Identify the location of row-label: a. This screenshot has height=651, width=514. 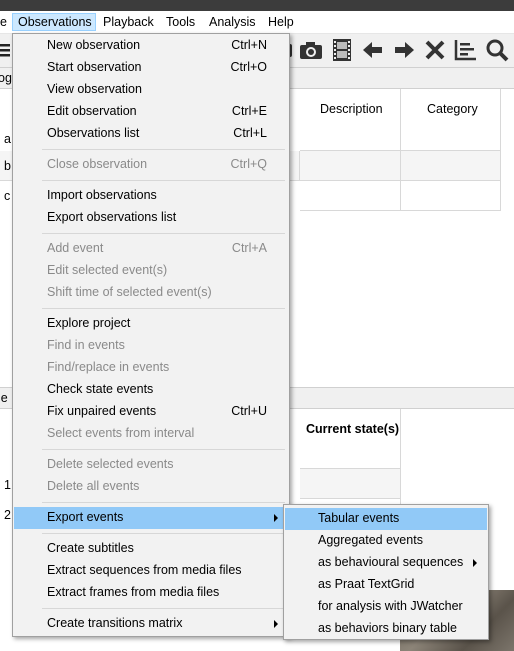
(7, 139).